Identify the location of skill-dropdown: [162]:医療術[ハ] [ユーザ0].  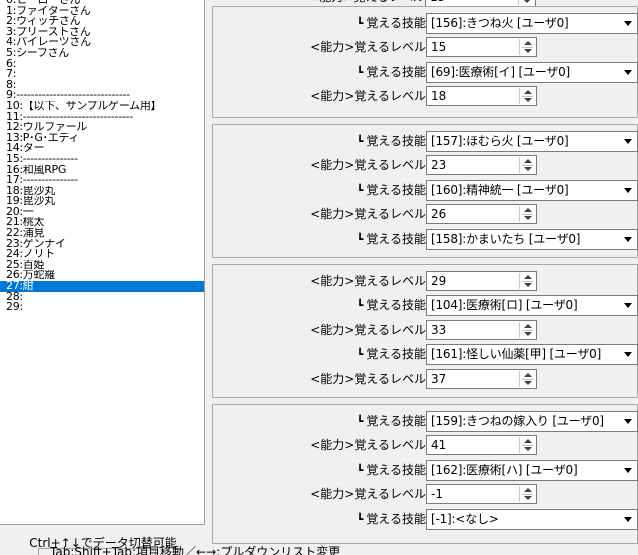
(532, 470).